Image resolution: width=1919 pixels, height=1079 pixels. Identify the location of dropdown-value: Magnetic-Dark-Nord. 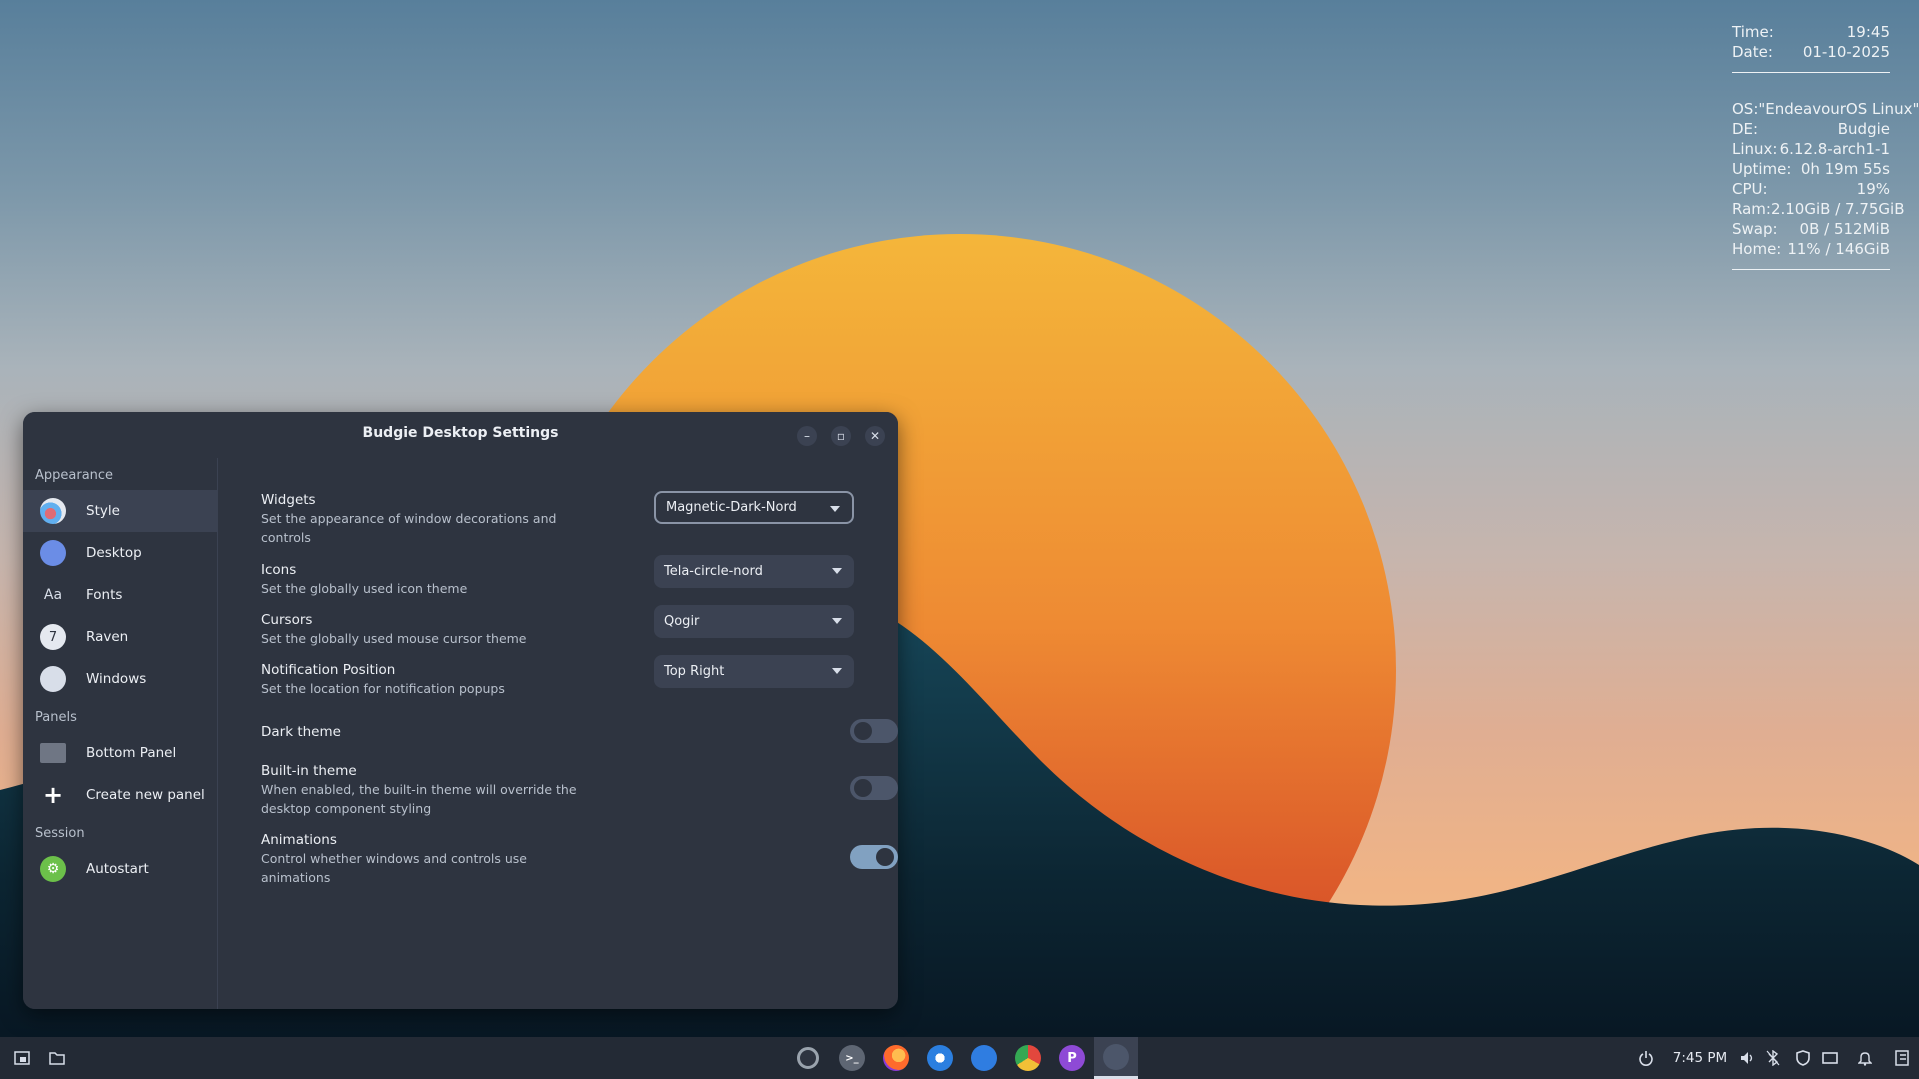
(731, 507).